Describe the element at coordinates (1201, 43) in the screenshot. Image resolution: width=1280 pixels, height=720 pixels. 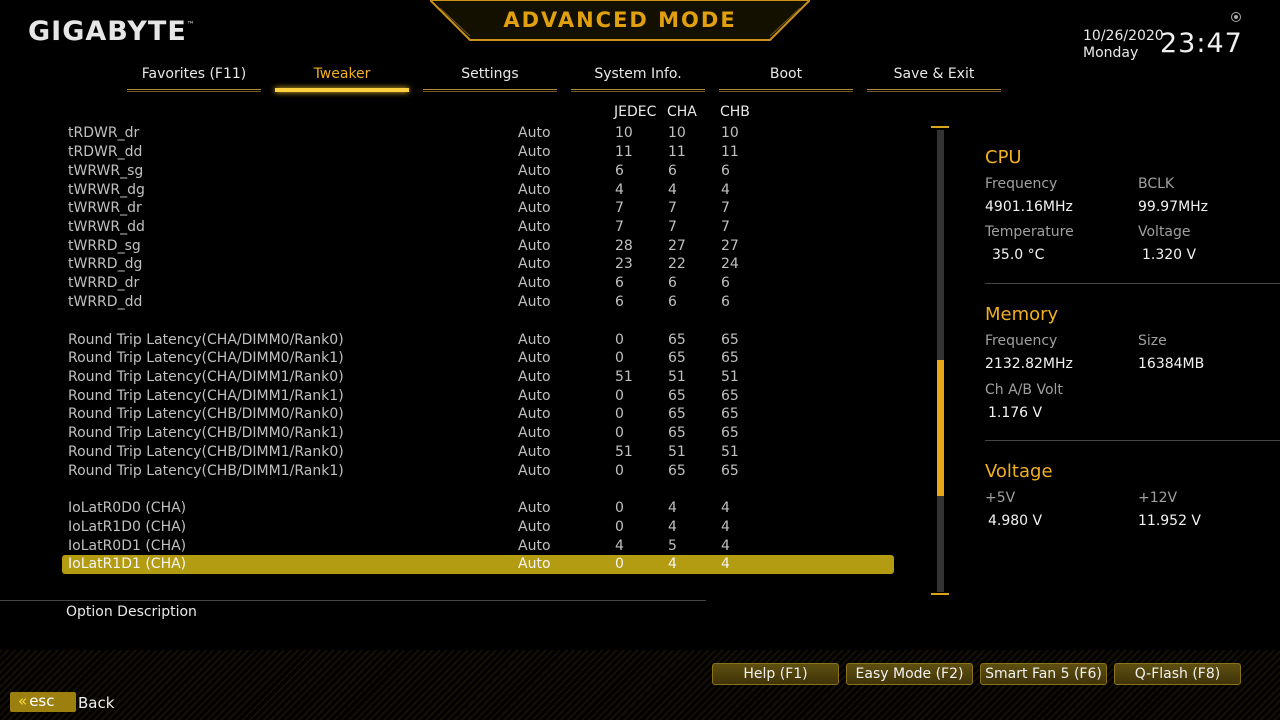
I see `clock-time: 23:47` at that location.